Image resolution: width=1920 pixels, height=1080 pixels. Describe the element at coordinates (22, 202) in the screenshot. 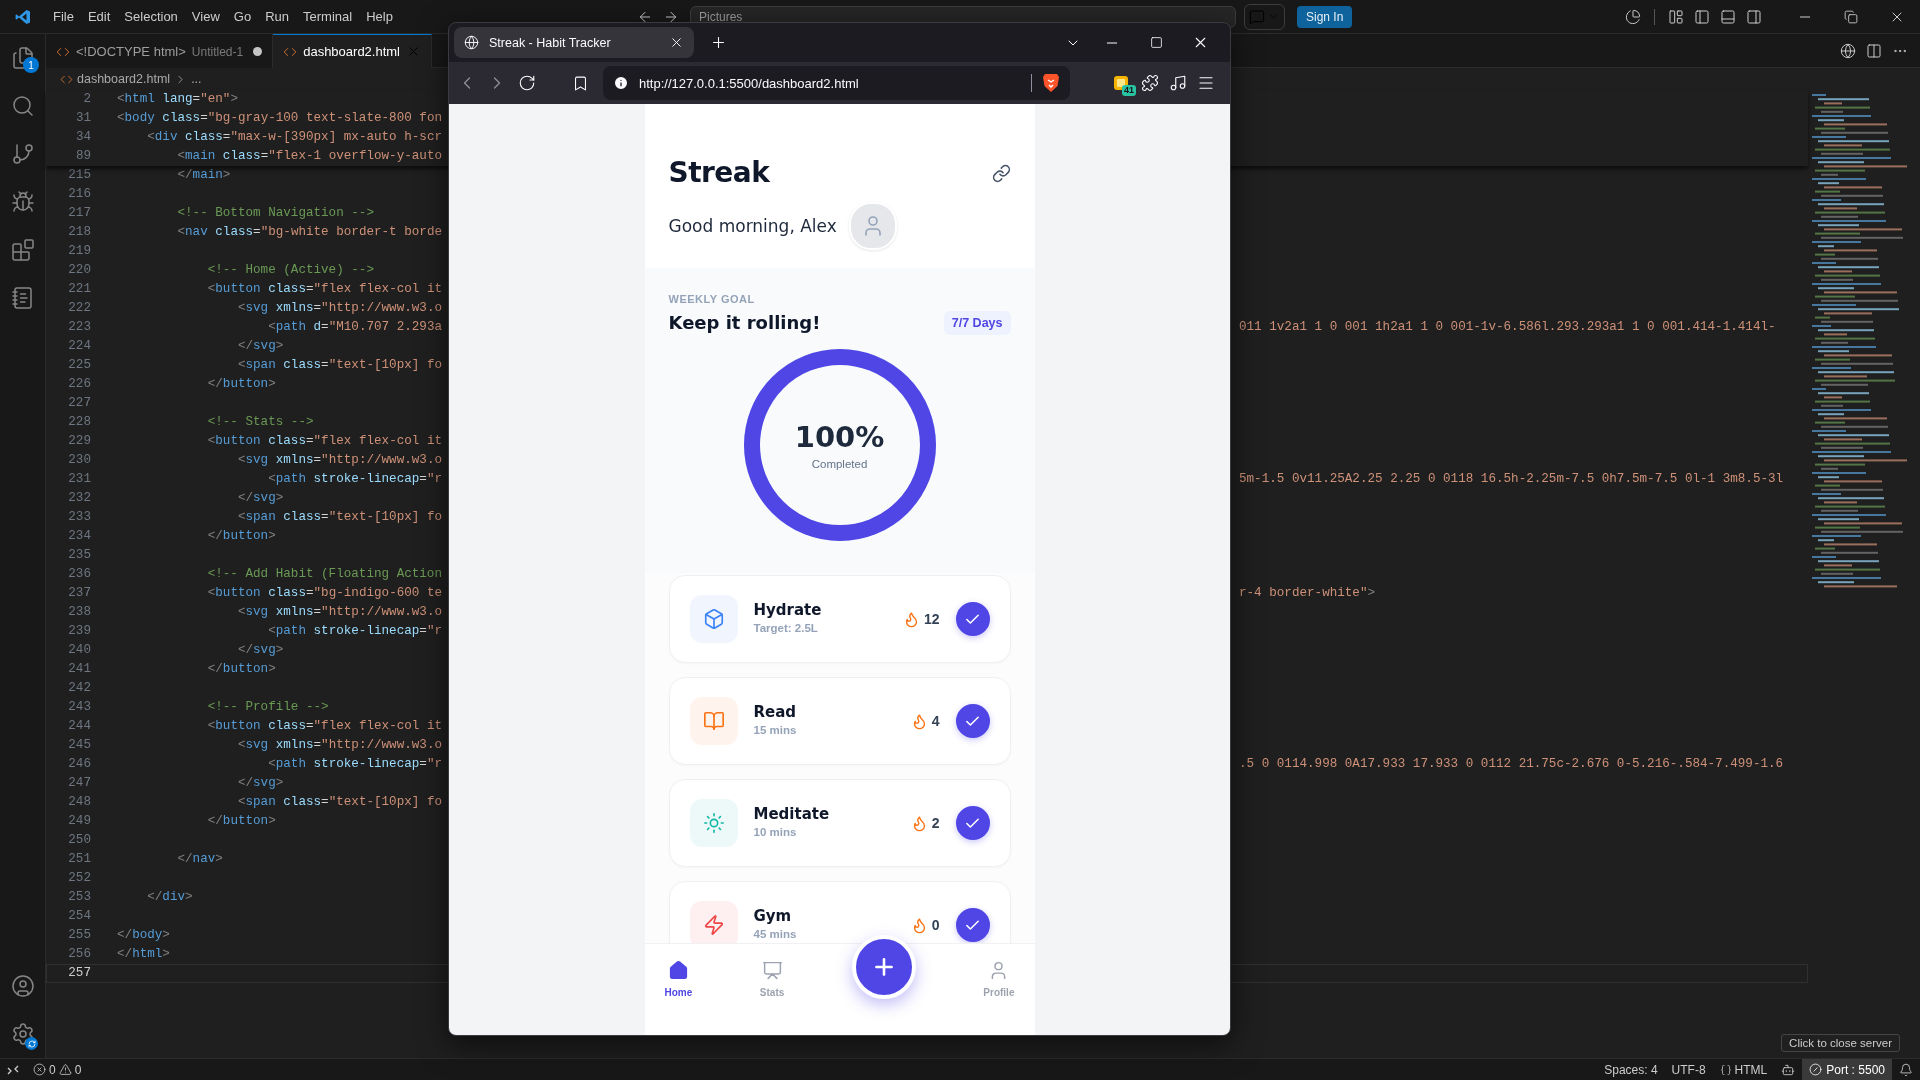

I see `bug-icon` at that location.